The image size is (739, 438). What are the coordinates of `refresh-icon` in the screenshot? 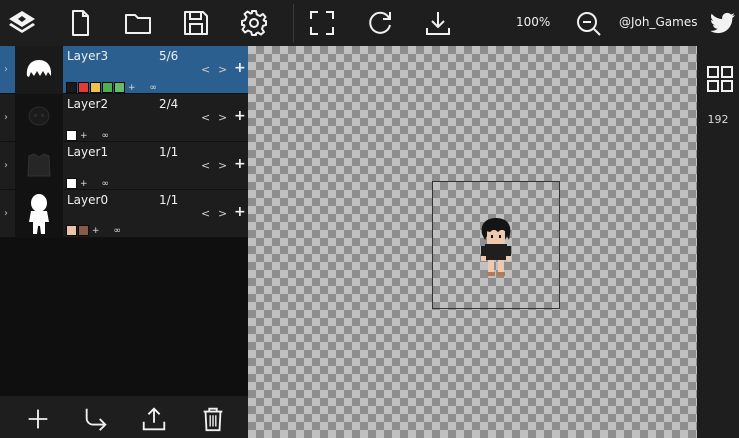 It's located at (380, 22).